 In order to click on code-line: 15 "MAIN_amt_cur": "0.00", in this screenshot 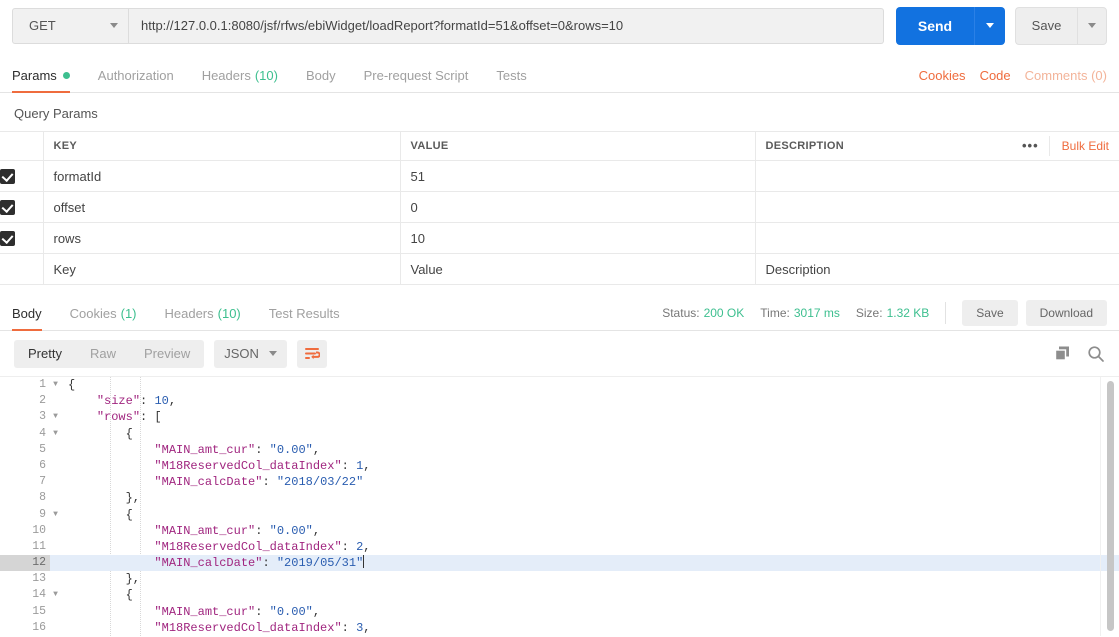, I will do `click(559, 612)`.